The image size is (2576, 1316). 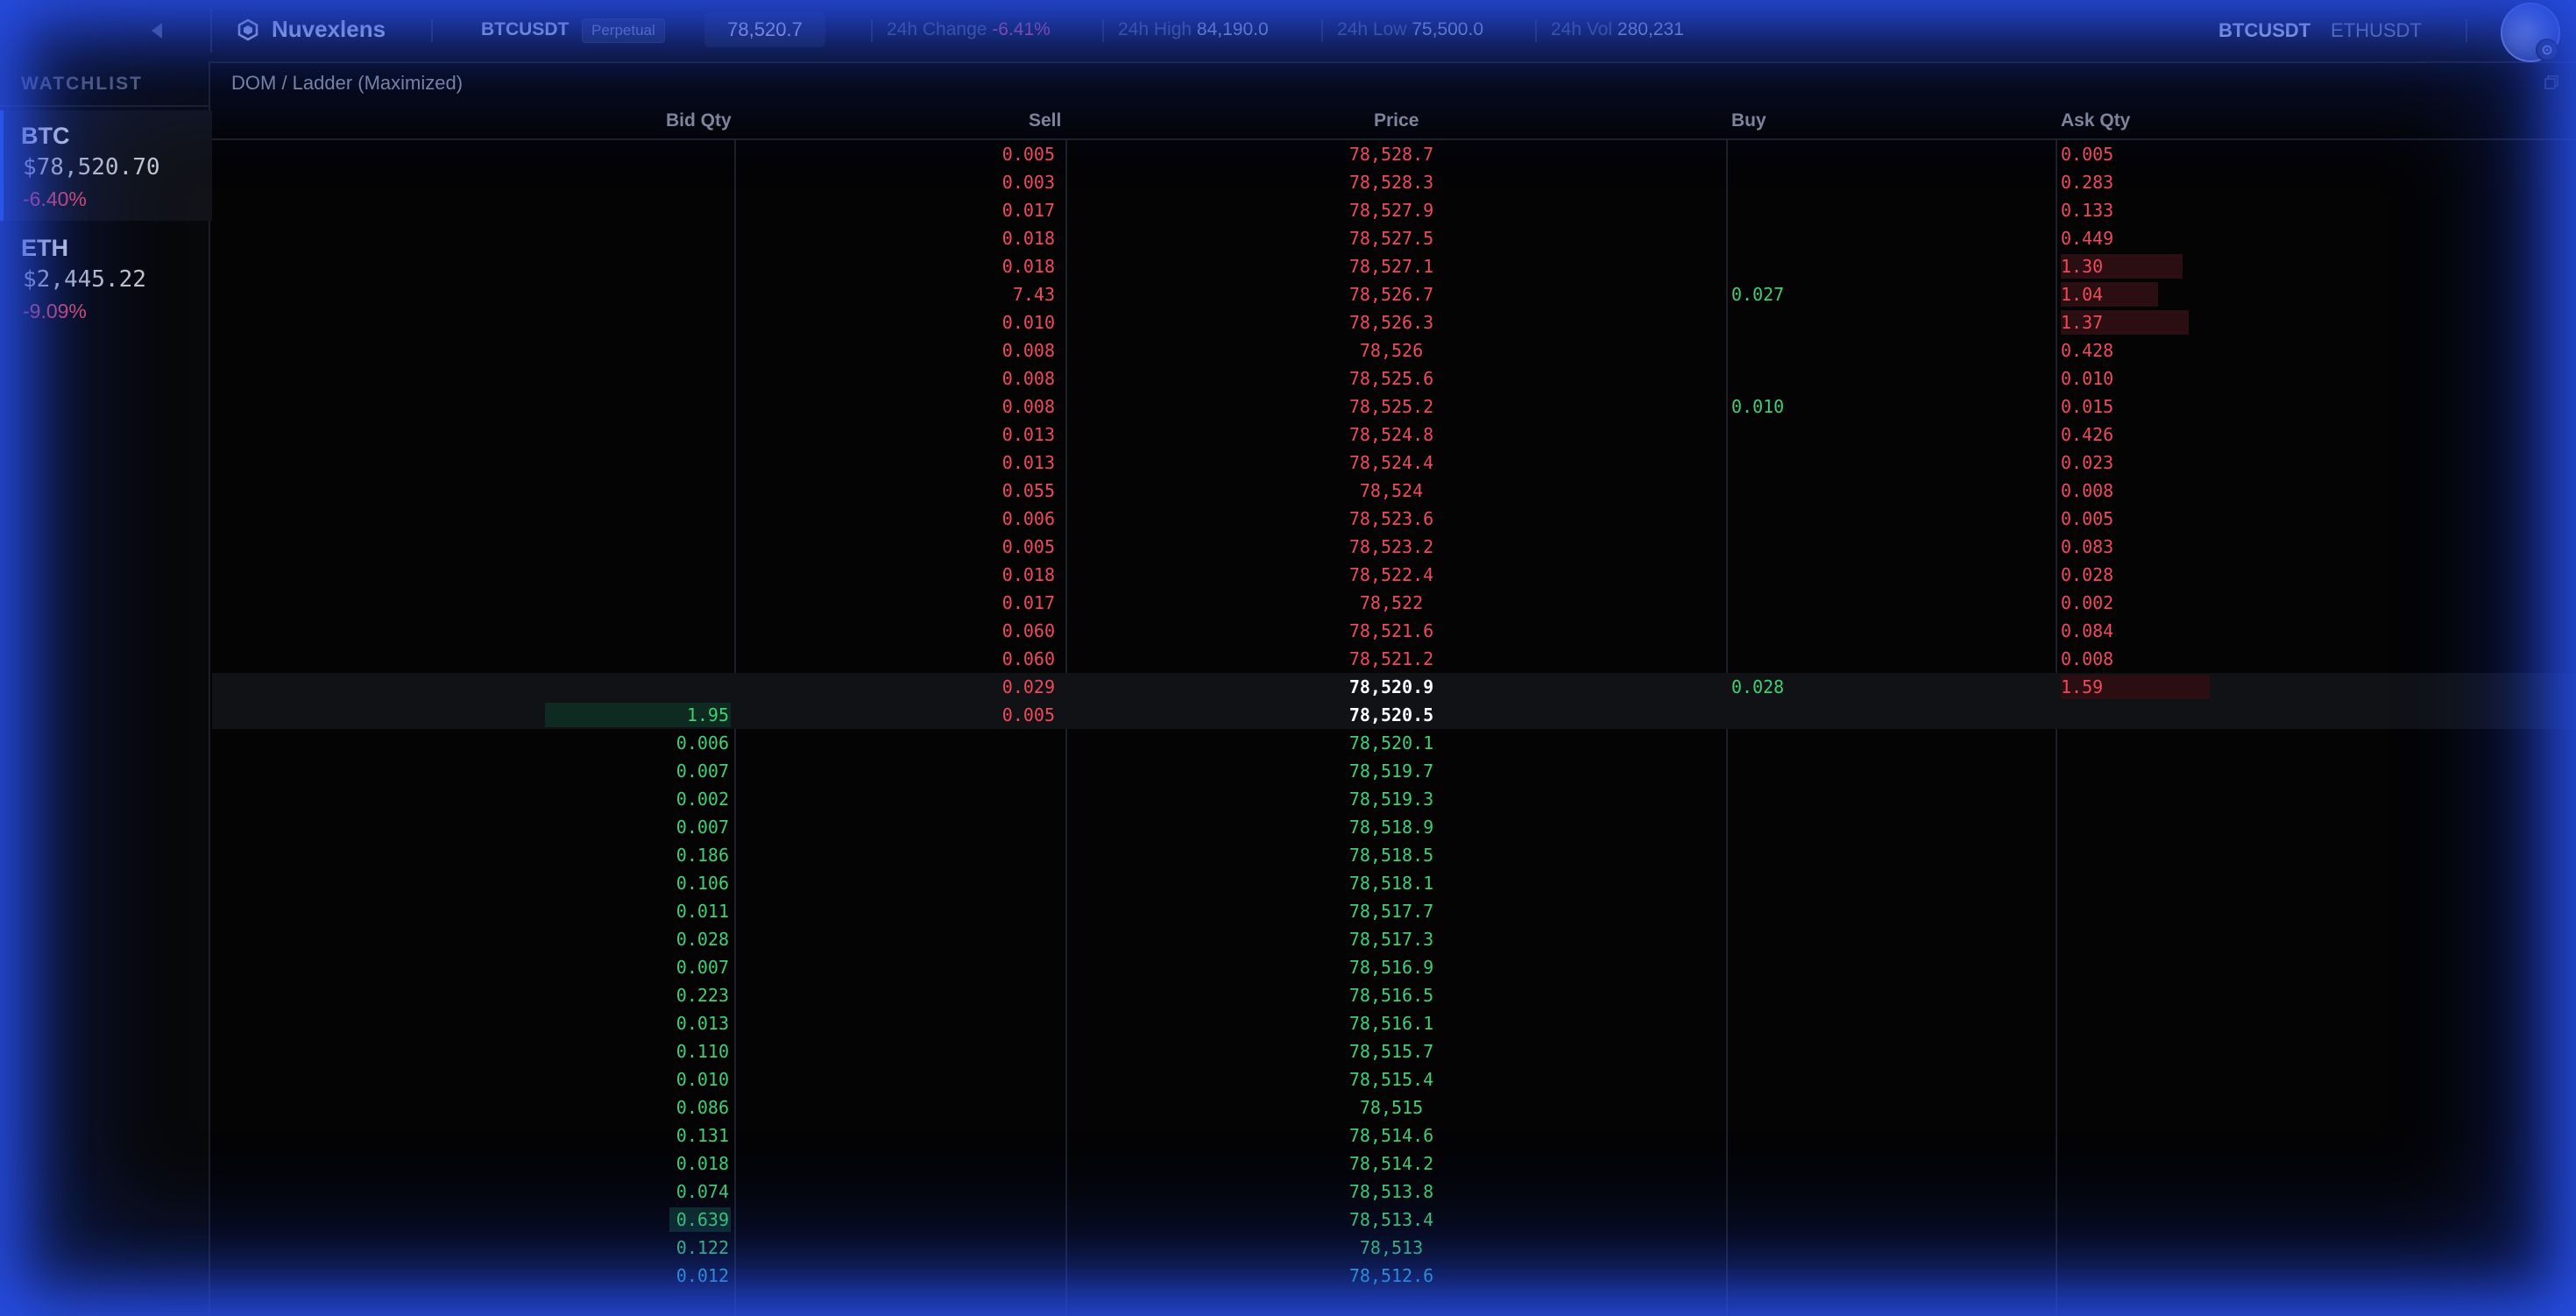 I want to click on bid-qty-cell: 0.018, so click(x=619, y=1164).